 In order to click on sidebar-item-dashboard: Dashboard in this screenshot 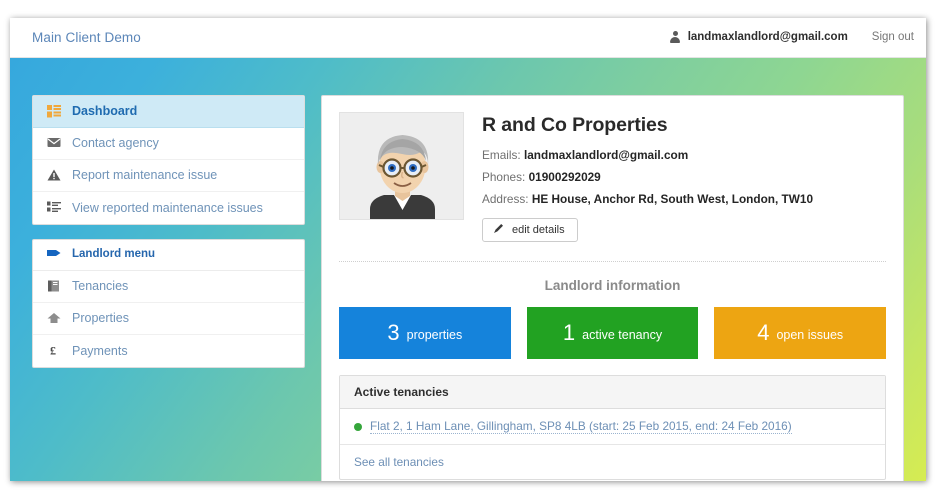, I will do `click(168, 112)`.